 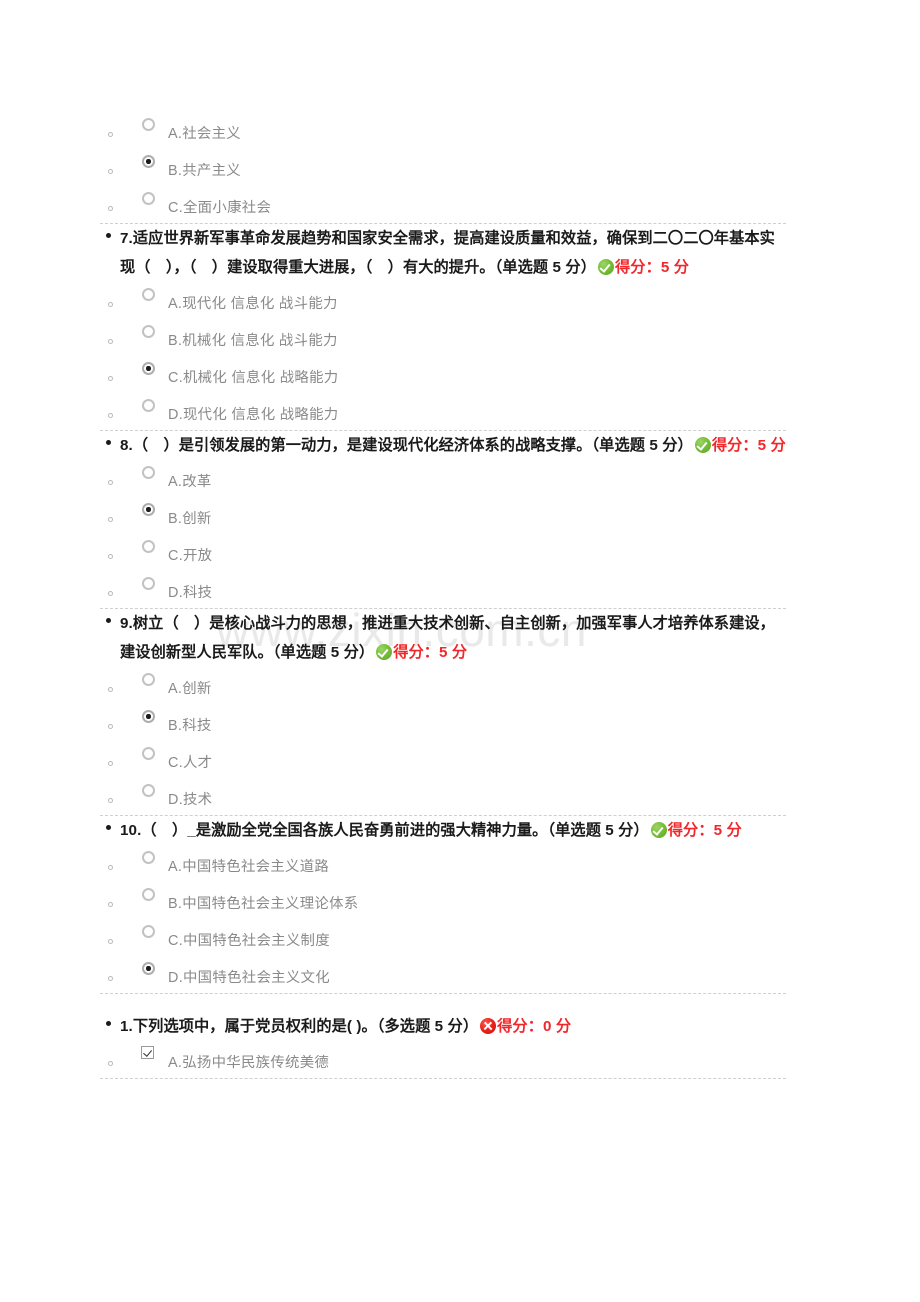 What do you see at coordinates (460, 411) in the screenshot?
I see `option-row: D.现代化 信息化 战略能力` at bounding box center [460, 411].